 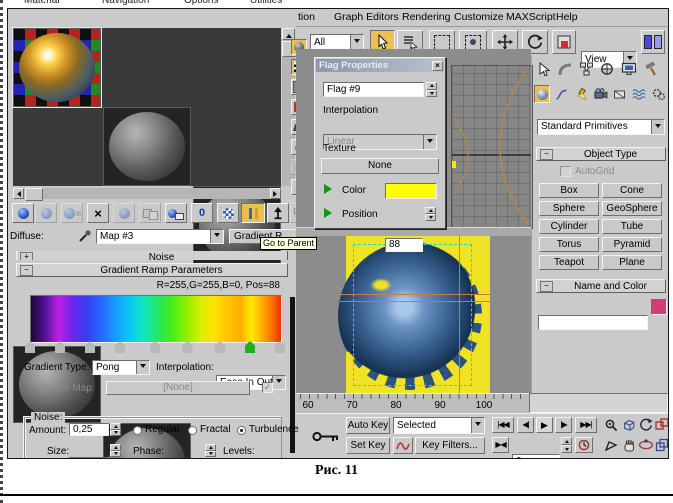 What do you see at coordinates (653, 42) in the screenshot?
I see `mirror-button` at bounding box center [653, 42].